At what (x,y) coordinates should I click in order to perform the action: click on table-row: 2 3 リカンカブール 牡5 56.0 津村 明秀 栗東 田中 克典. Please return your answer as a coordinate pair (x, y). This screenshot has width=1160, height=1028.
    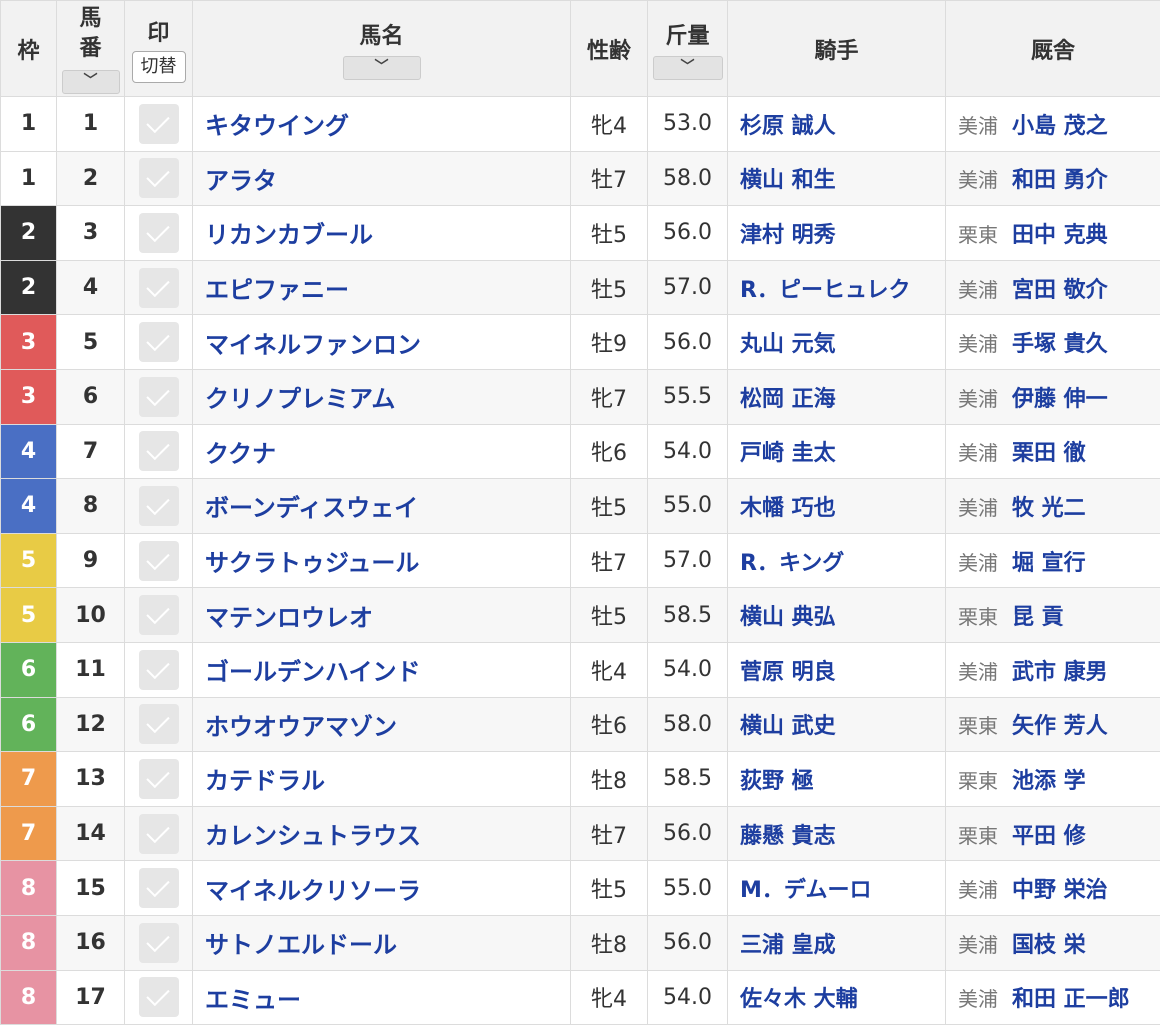
    Looking at the image, I should click on (580, 233).